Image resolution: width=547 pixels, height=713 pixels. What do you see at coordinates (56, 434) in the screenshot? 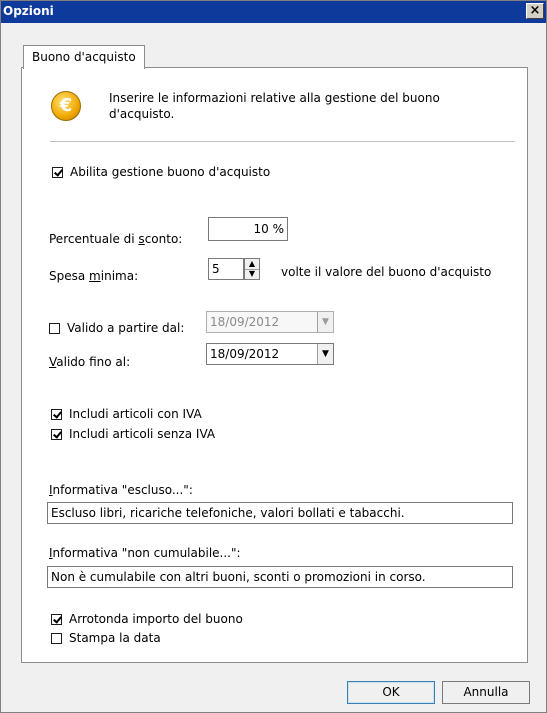
I see `include-no-vat-checkbox` at bounding box center [56, 434].